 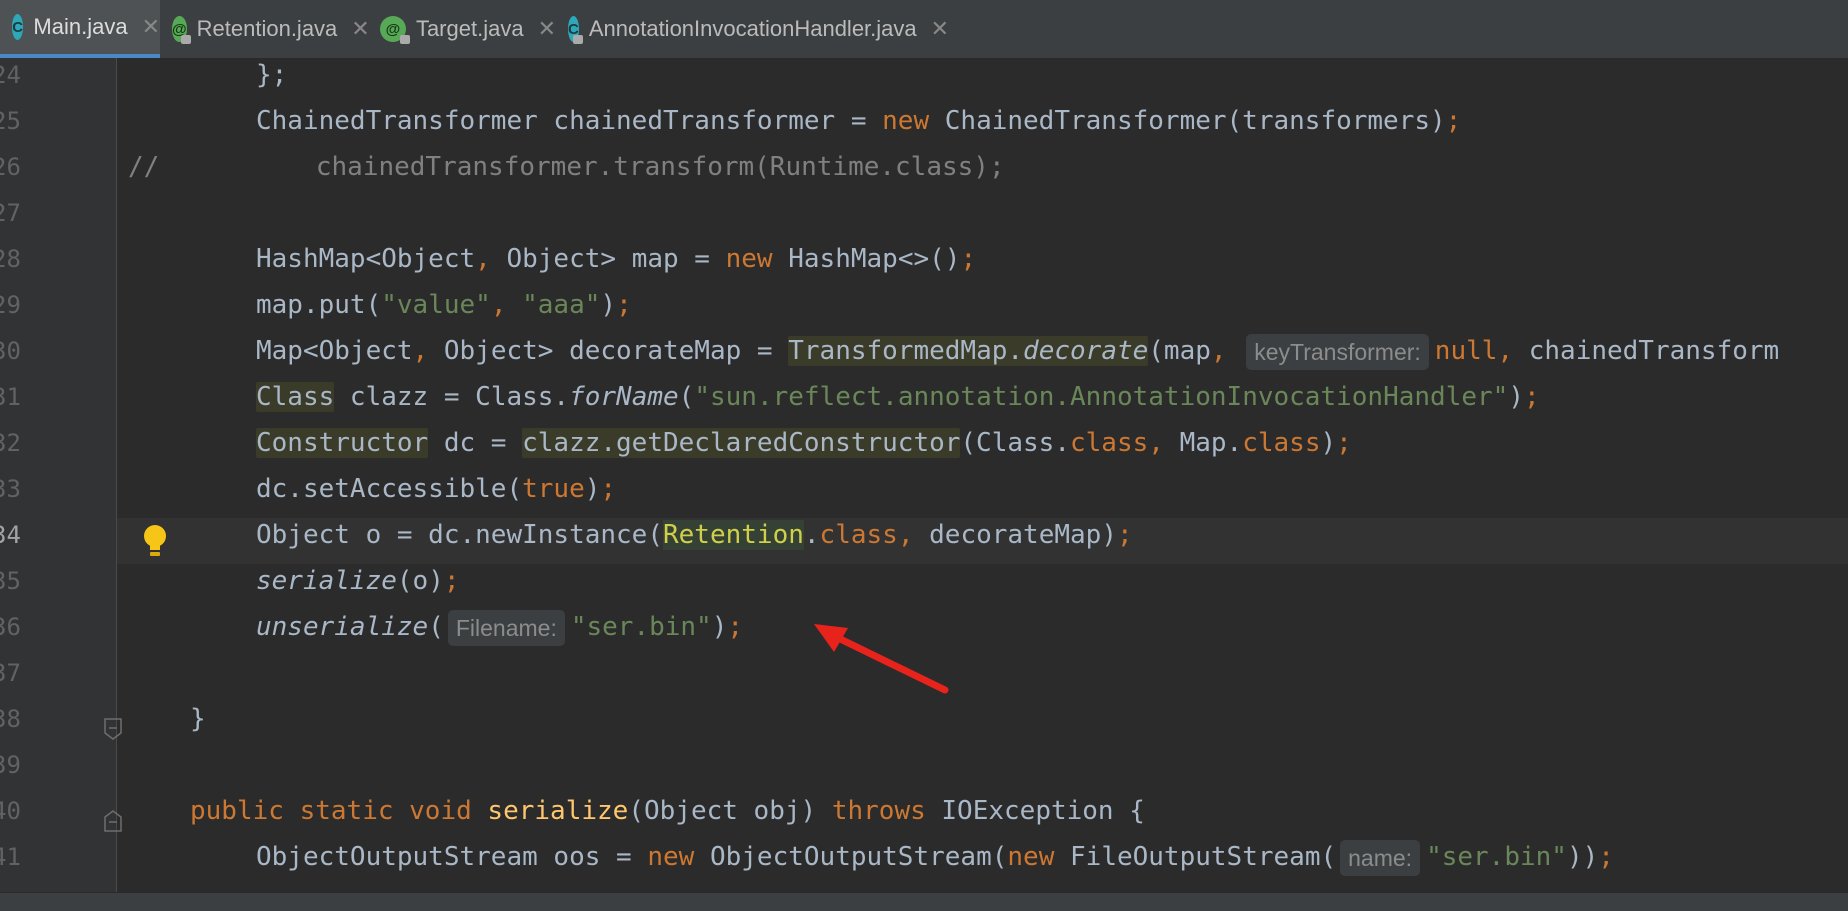 I want to click on line-number: 26, so click(x=10, y=167).